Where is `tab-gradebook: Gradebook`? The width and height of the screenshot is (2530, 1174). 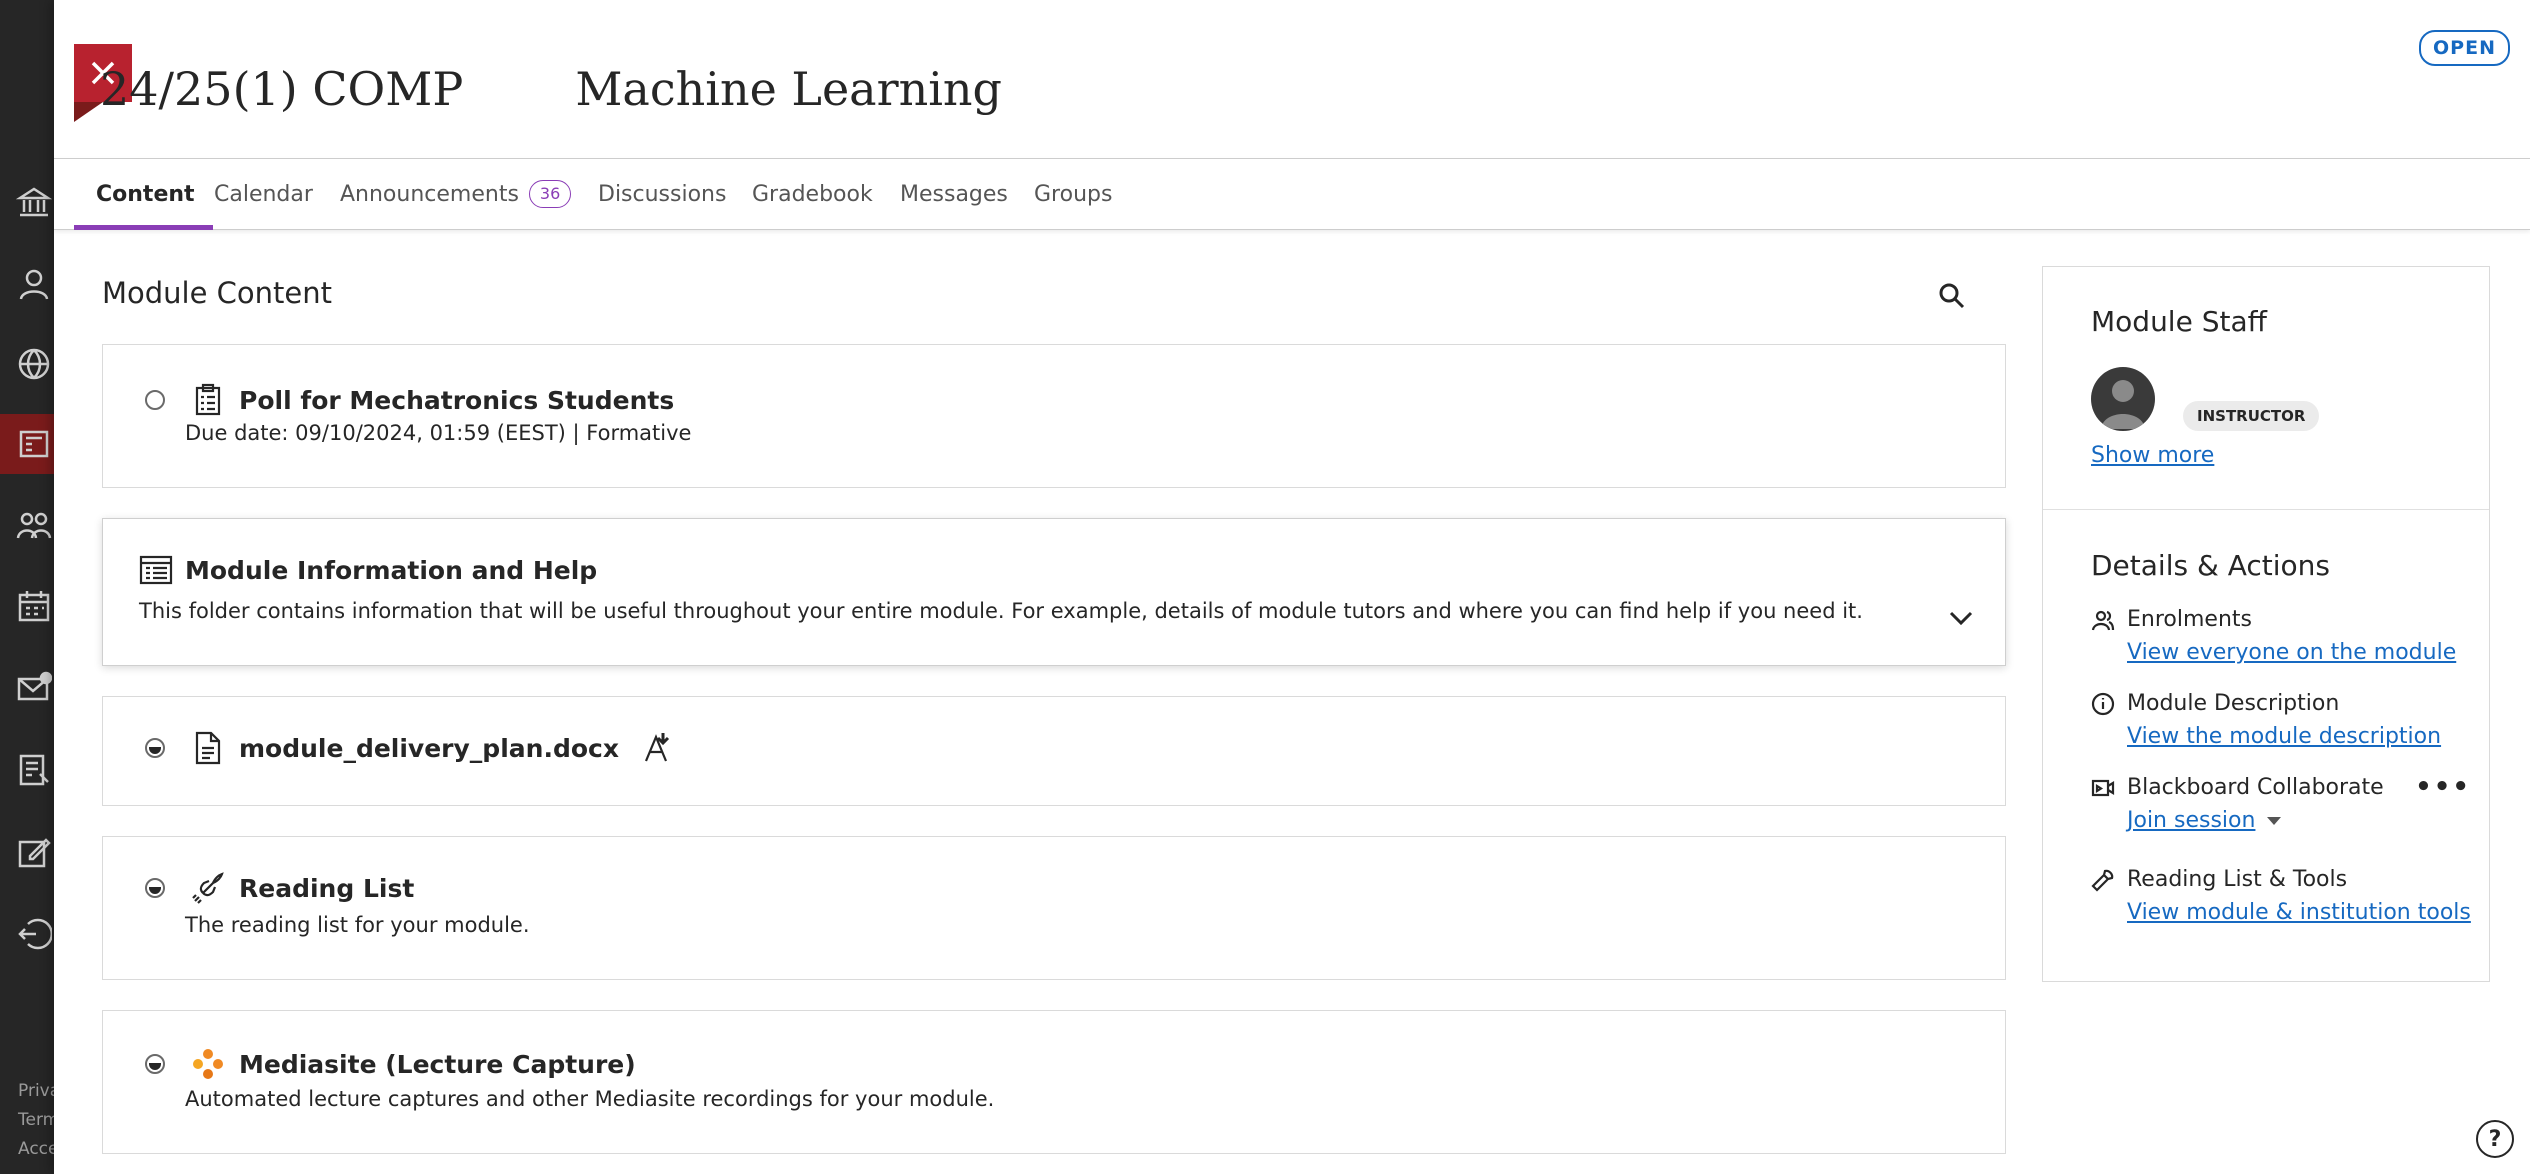 tab-gradebook: Gradebook is located at coordinates (812, 194).